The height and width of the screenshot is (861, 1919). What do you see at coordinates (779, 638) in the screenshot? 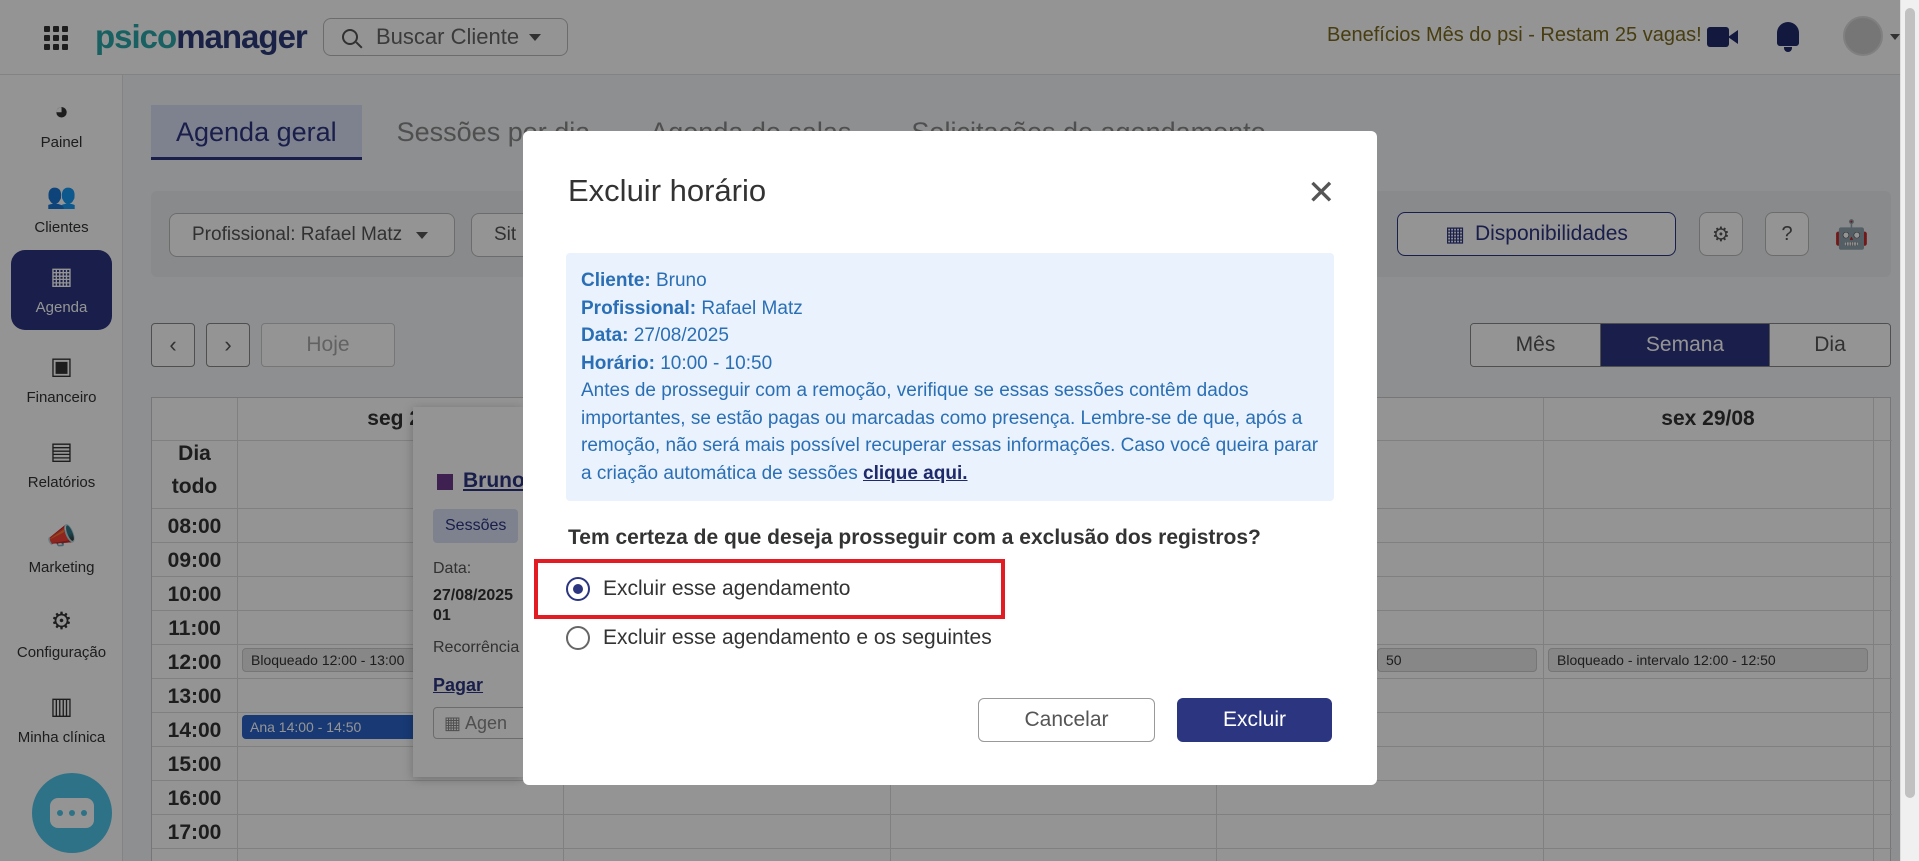
I see `option-delete-following: Excluir esse agendamento e os seguintes` at bounding box center [779, 638].